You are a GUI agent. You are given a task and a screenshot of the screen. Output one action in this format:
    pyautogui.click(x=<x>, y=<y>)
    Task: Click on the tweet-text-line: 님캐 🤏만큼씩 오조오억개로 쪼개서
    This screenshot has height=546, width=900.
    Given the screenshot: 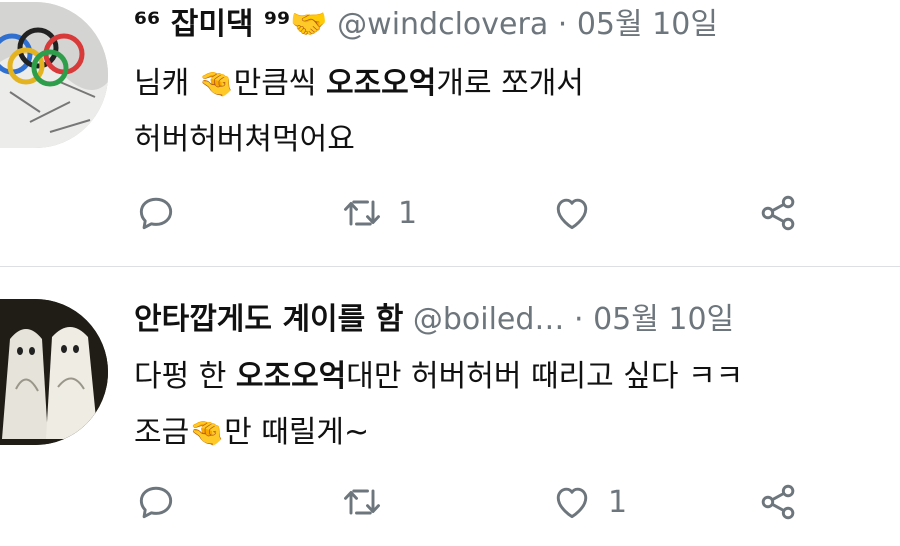 What is the action you would take?
    pyautogui.click(x=359, y=84)
    